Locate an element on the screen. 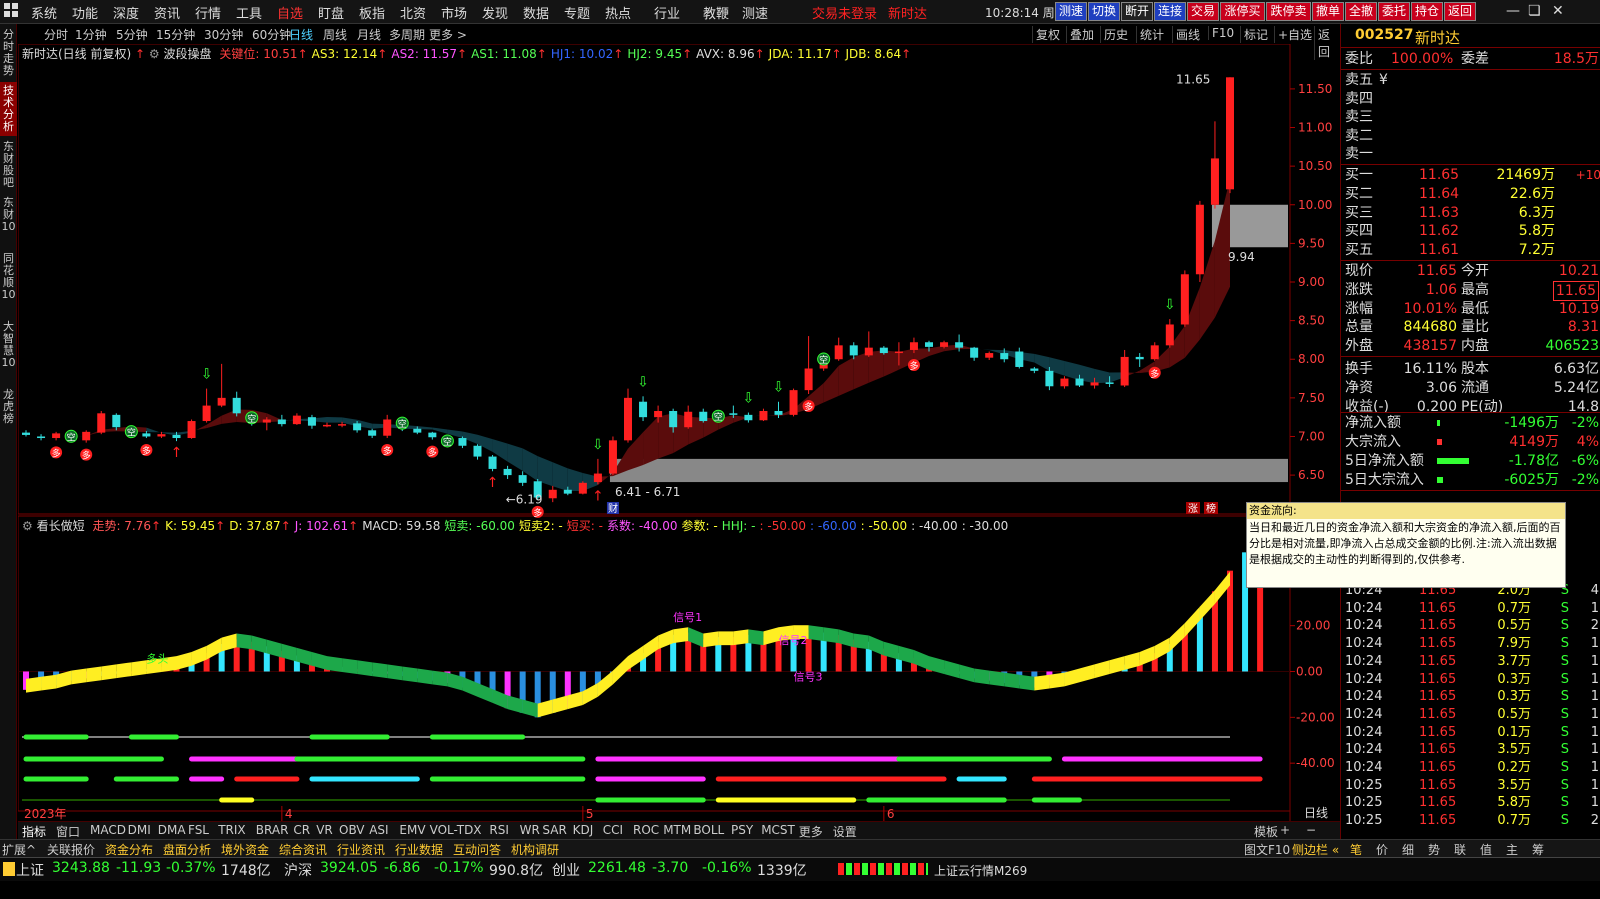  bottom-right-button-0: 模板 is located at coordinates (1266, 831).